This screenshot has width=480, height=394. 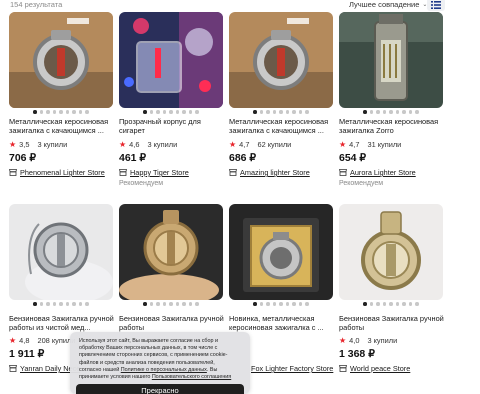 What do you see at coordinates (374, 368) in the screenshot?
I see `store-link: World peace Store` at bounding box center [374, 368].